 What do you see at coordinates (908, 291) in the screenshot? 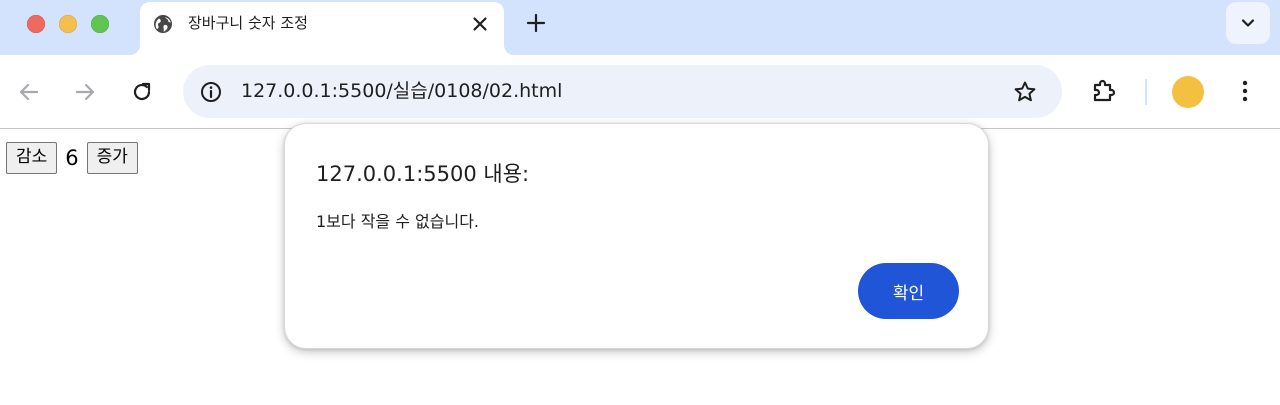
I see `ok-button: 확인` at bounding box center [908, 291].